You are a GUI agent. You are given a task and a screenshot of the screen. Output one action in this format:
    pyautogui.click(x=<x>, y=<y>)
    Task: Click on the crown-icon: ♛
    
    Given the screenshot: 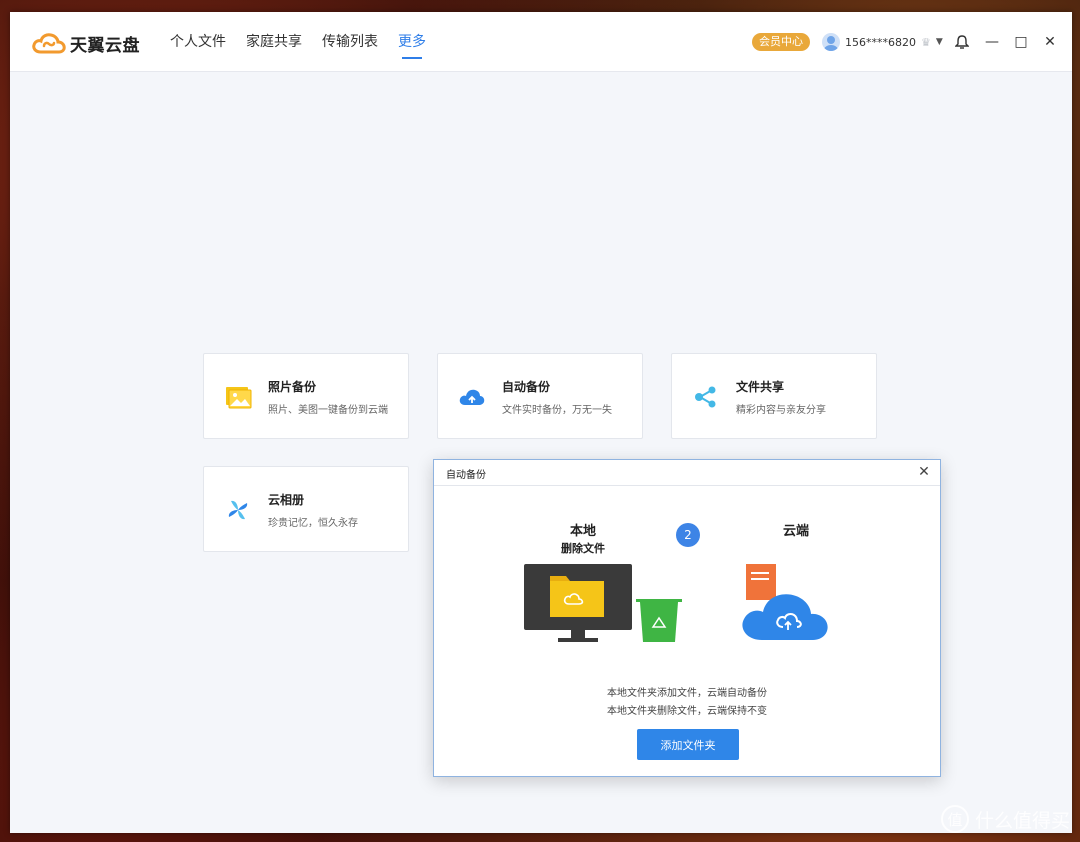 What is the action you would take?
    pyautogui.click(x=926, y=42)
    